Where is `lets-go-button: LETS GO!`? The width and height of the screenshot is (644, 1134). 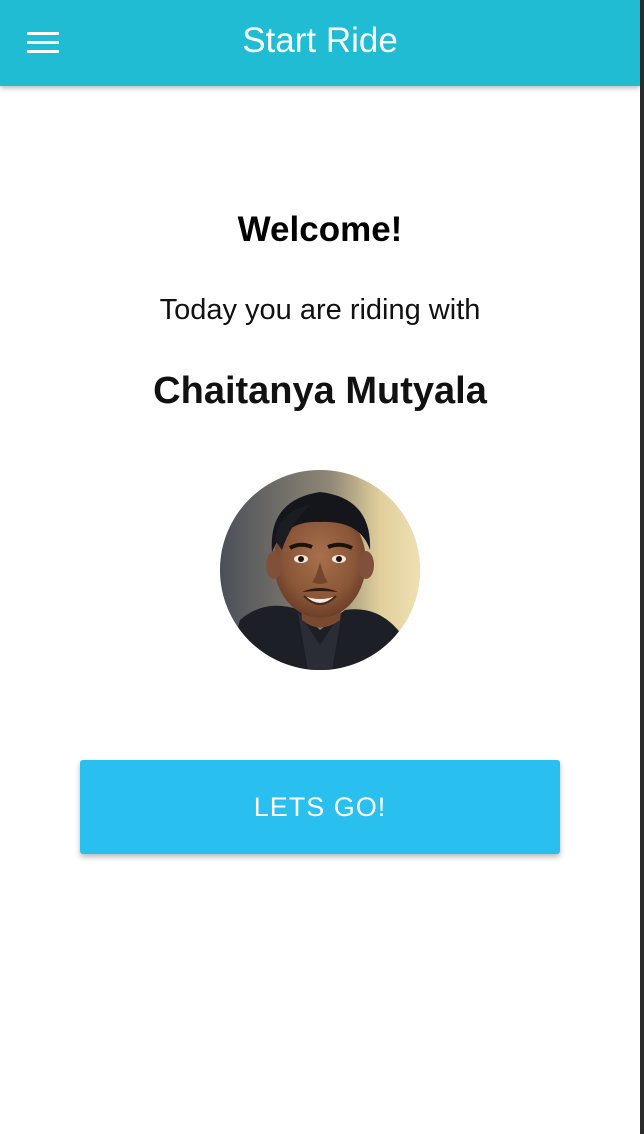
lets-go-button: LETS GO! is located at coordinates (320, 807).